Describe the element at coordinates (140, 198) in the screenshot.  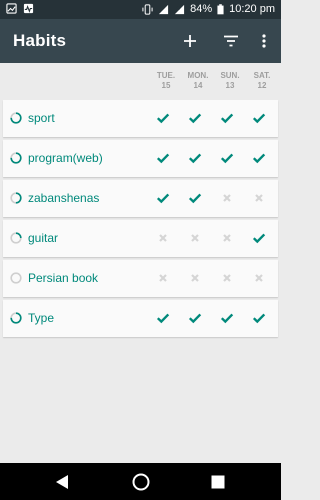
I see `habit-row: zabanshenas` at that location.